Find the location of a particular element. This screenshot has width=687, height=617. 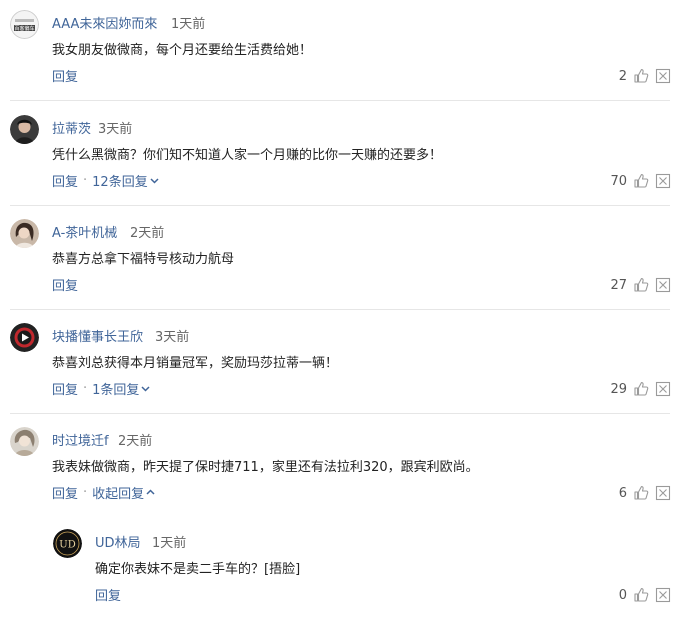

like-count: 29 is located at coordinates (618, 389).